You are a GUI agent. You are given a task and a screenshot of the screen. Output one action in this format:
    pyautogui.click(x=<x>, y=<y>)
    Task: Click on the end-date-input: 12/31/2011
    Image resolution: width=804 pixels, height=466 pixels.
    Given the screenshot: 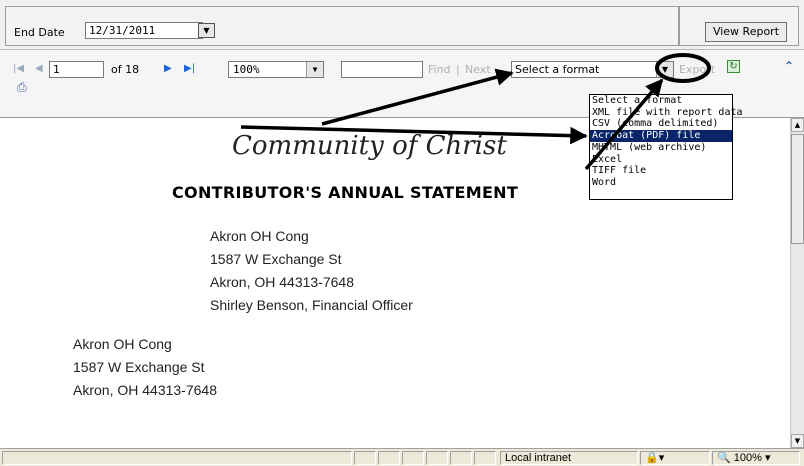 What is the action you would take?
    pyautogui.click(x=144, y=30)
    